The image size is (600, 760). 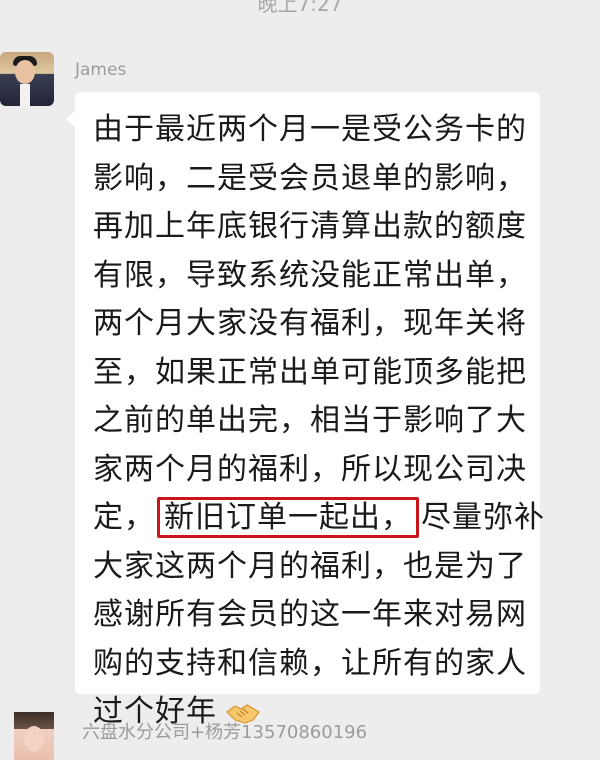 What do you see at coordinates (310, 420) in the screenshot?
I see `message-line: 之前的单出完，相当于影响了大` at bounding box center [310, 420].